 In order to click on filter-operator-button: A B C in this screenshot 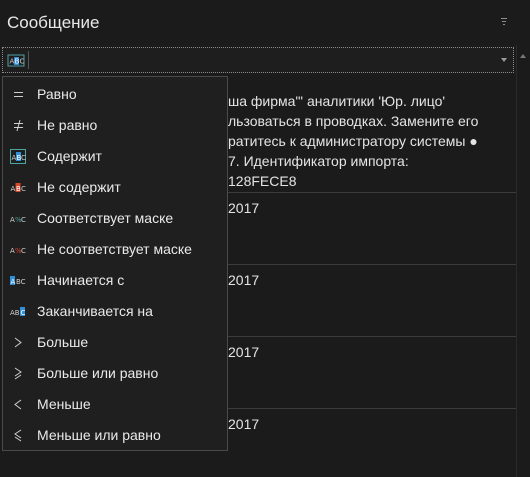, I will do `click(16, 60)`.